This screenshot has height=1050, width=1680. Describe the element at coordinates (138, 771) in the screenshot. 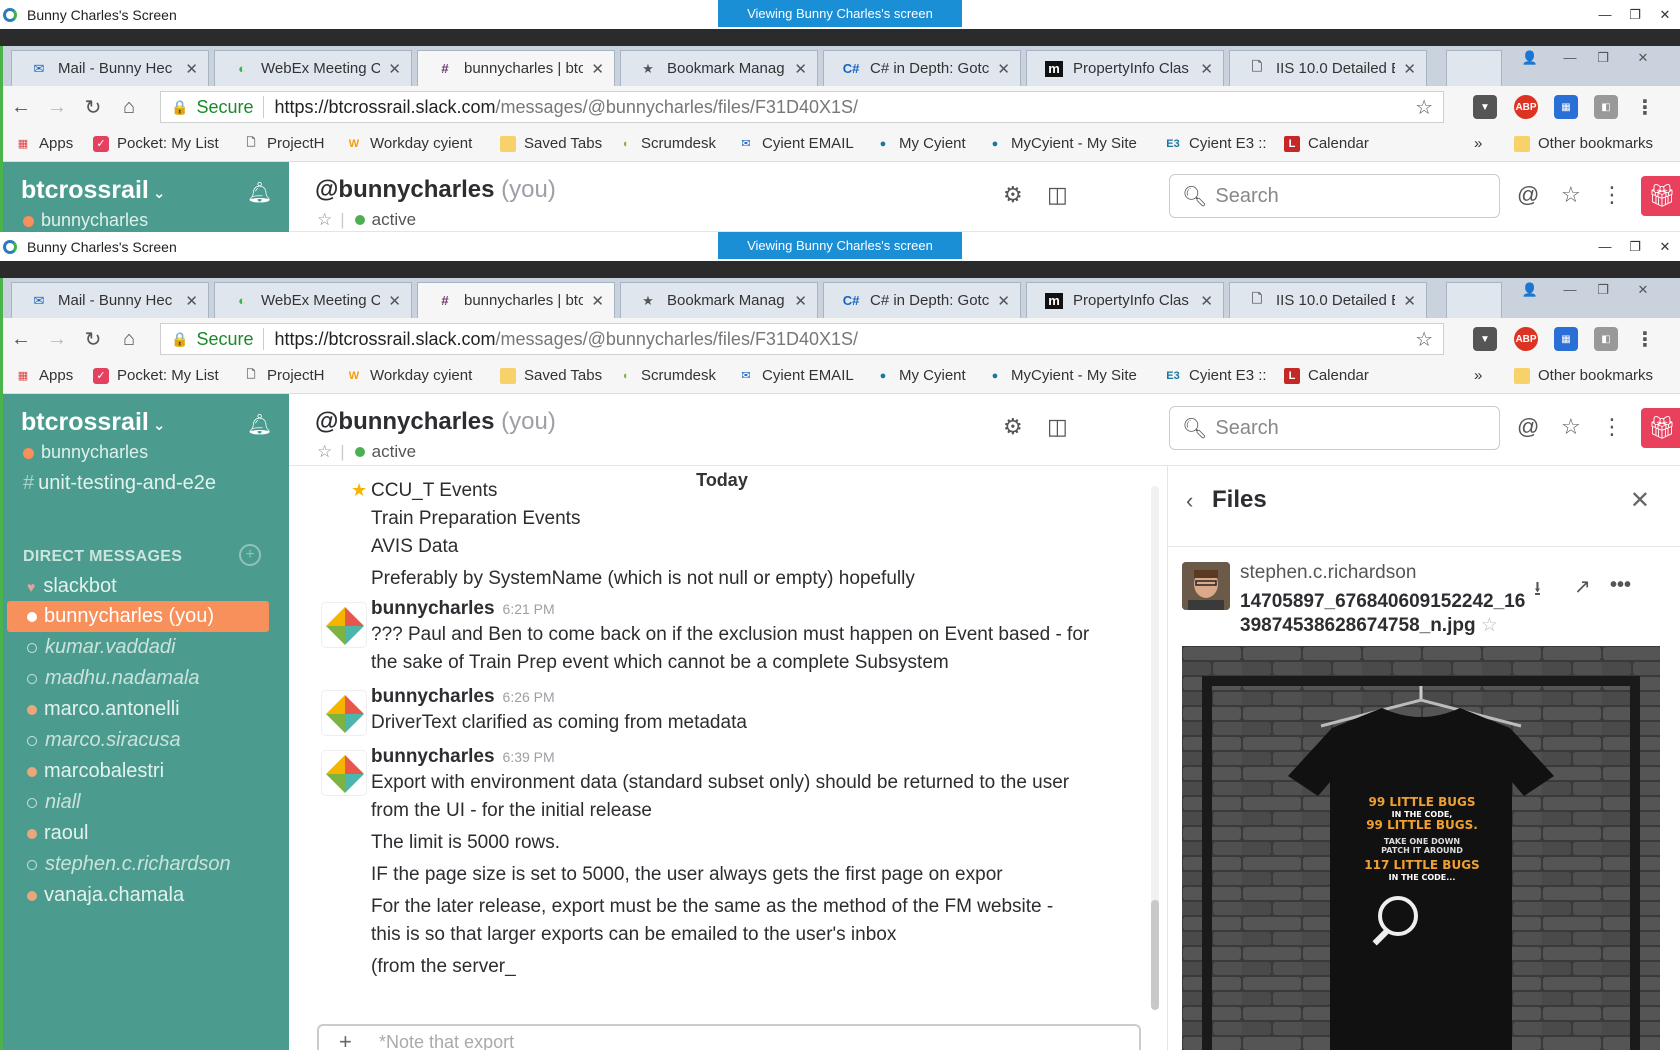

I see `dm-marcobalestri: marcobalestri` at that location.